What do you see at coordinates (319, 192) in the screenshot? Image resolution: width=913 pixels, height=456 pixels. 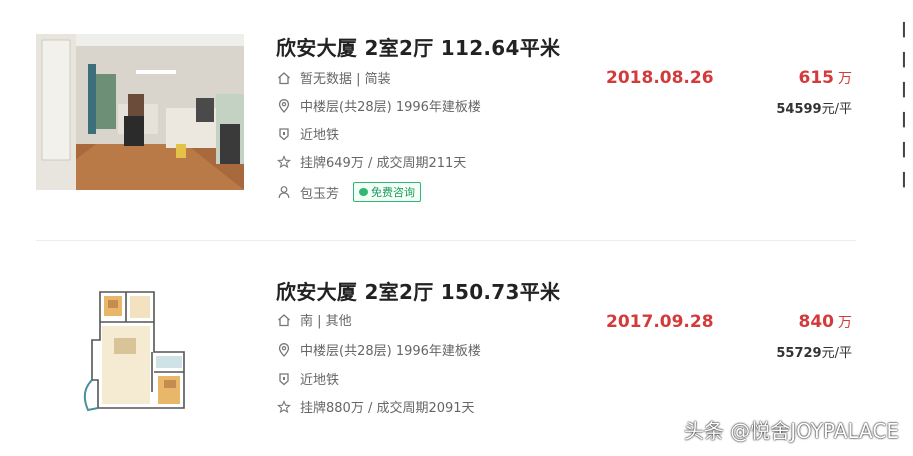 I see `agent-name: 包玉芳` at bounding box center [319, 192].